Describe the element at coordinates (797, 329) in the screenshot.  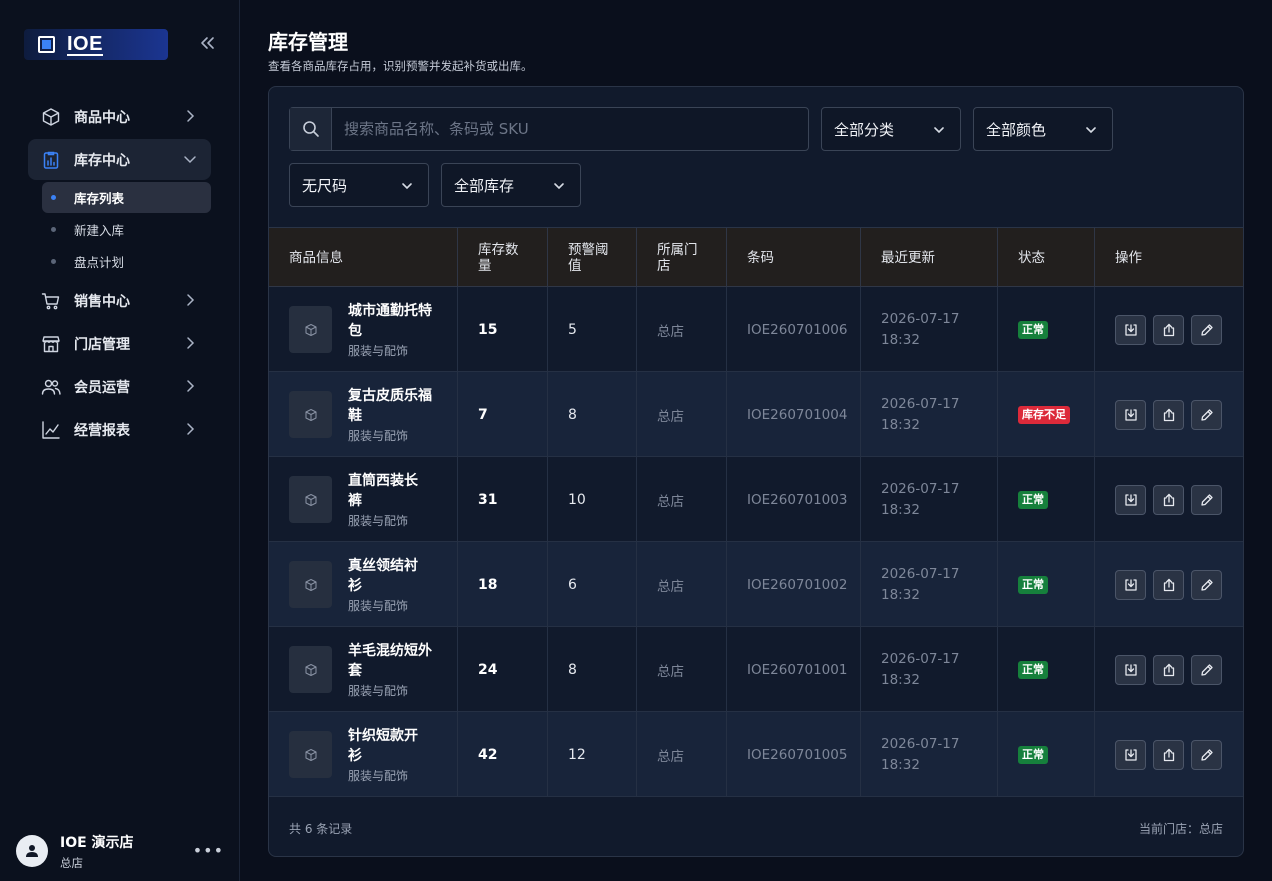
I see `barcode: IOE260701006` at that location.